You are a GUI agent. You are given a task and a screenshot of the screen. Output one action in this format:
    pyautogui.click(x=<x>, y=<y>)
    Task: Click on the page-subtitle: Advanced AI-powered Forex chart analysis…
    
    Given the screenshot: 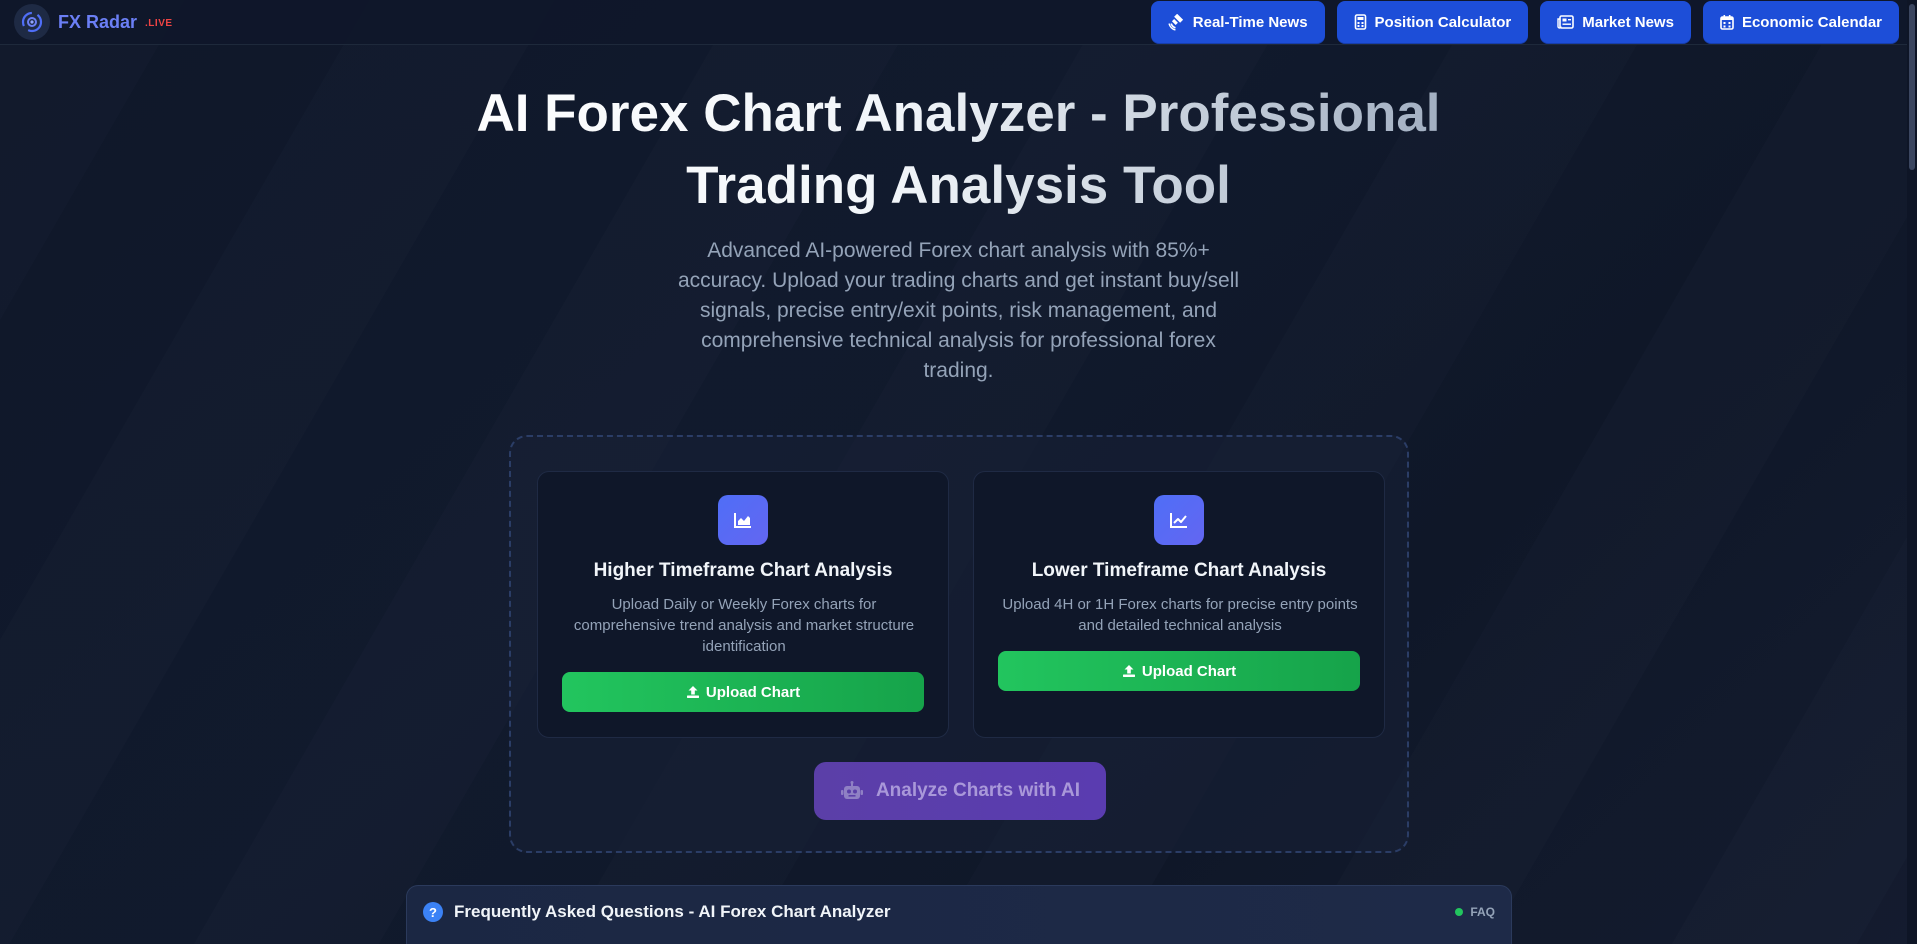 What is the action you would take?
    pyautogui.click(x=958, y=310)
    